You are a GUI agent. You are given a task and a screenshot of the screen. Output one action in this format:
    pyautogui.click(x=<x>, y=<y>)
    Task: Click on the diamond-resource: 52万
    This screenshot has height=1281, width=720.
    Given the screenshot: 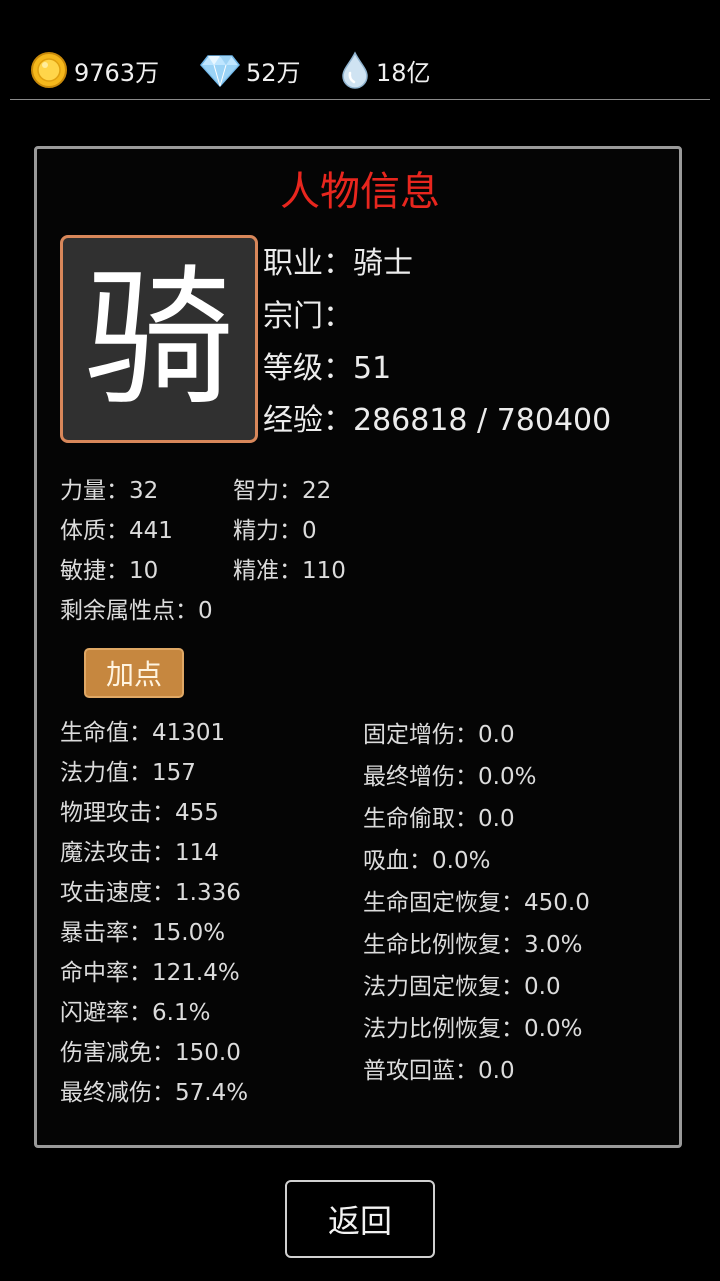 What is the action you would take?
    pyautogui.click(x=250, y=70)
    